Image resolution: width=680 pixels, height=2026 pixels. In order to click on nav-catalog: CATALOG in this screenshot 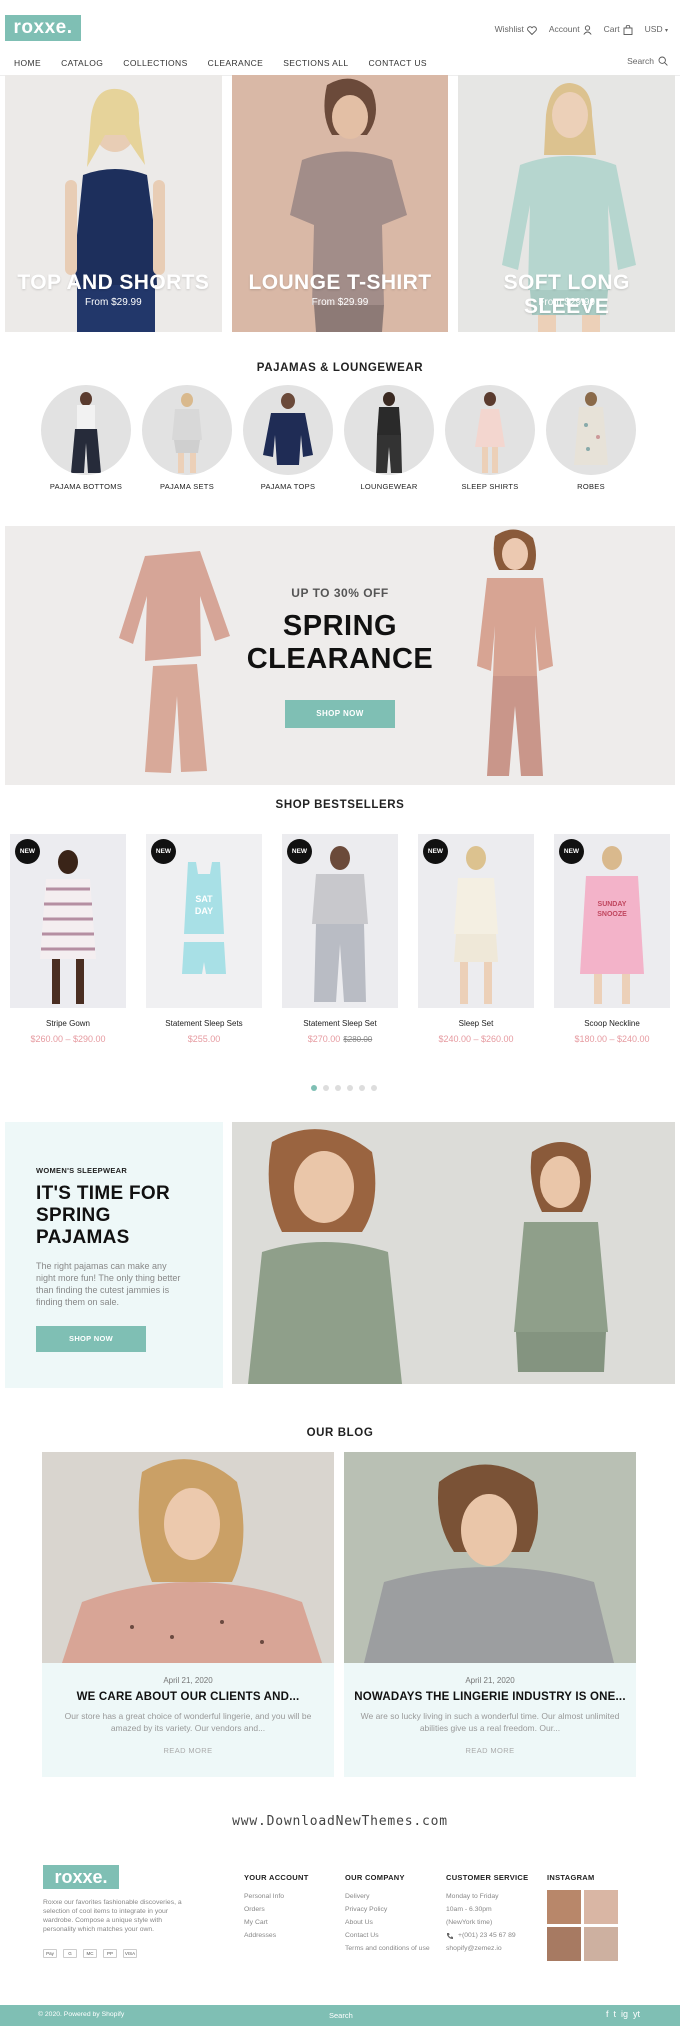, I will do `click(82, 63)`.